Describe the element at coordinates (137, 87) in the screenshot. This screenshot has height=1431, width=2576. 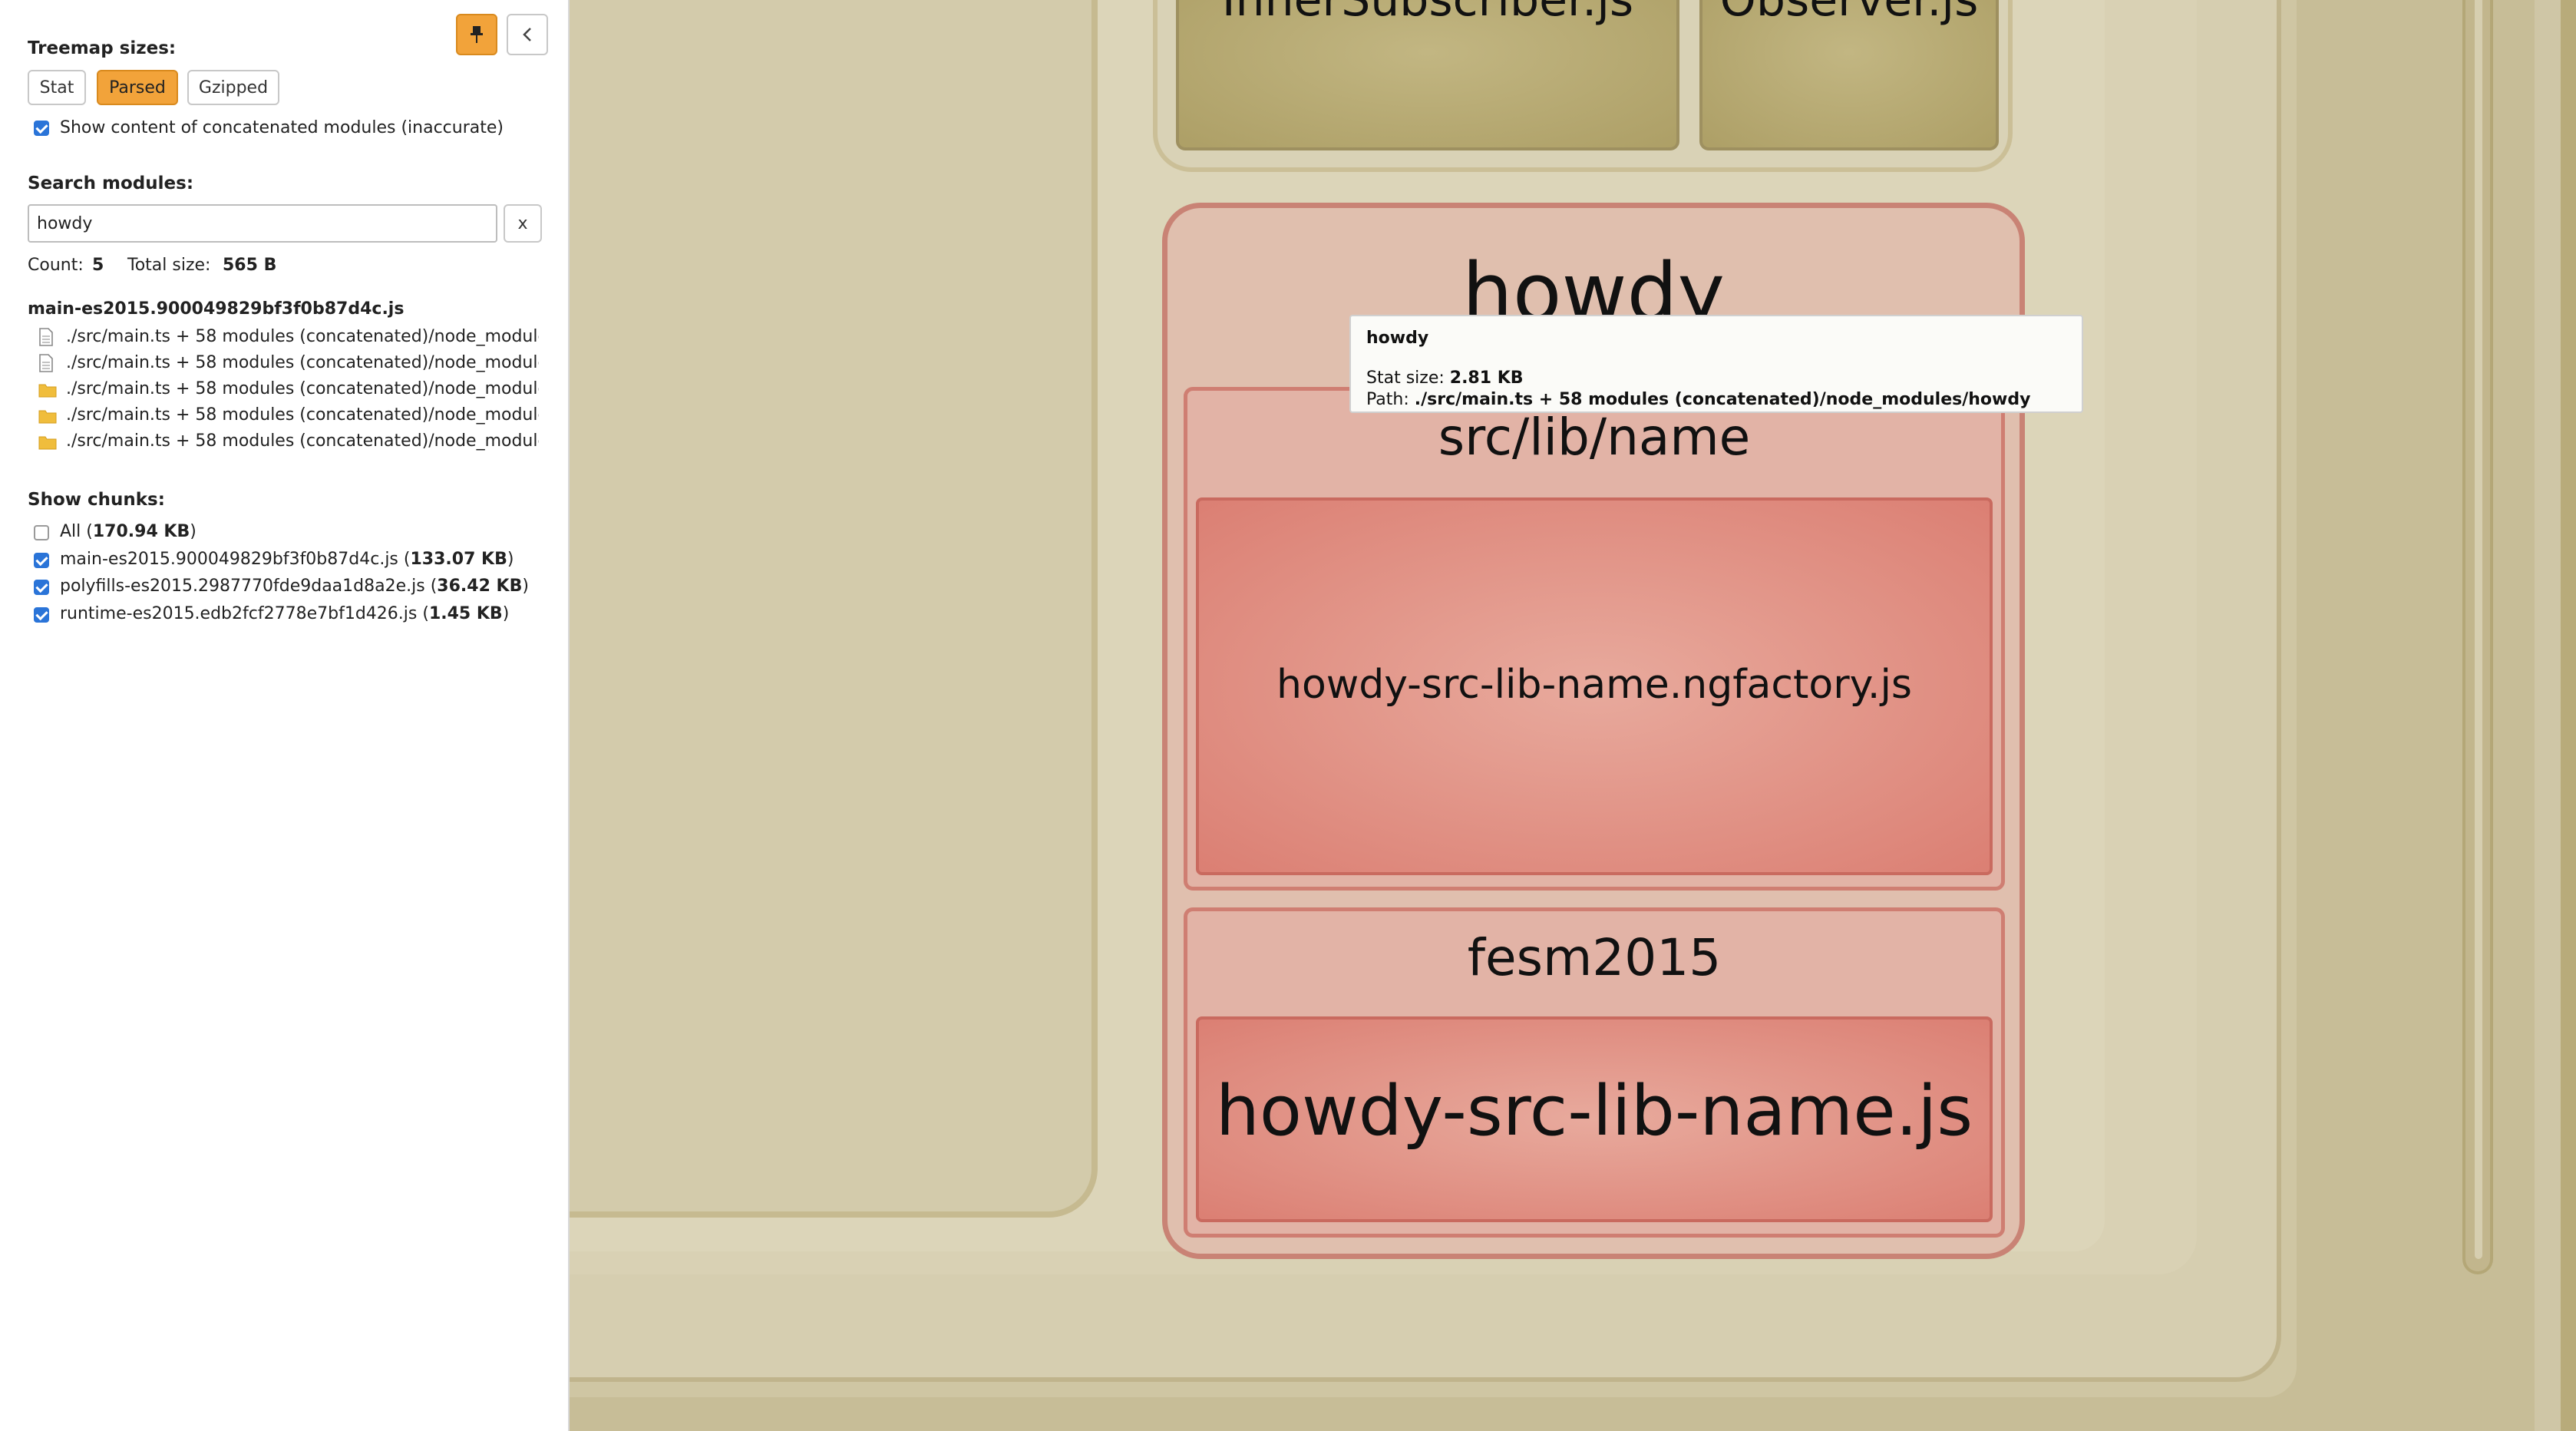
I see `parsed-size-button: Parsed` at that location.